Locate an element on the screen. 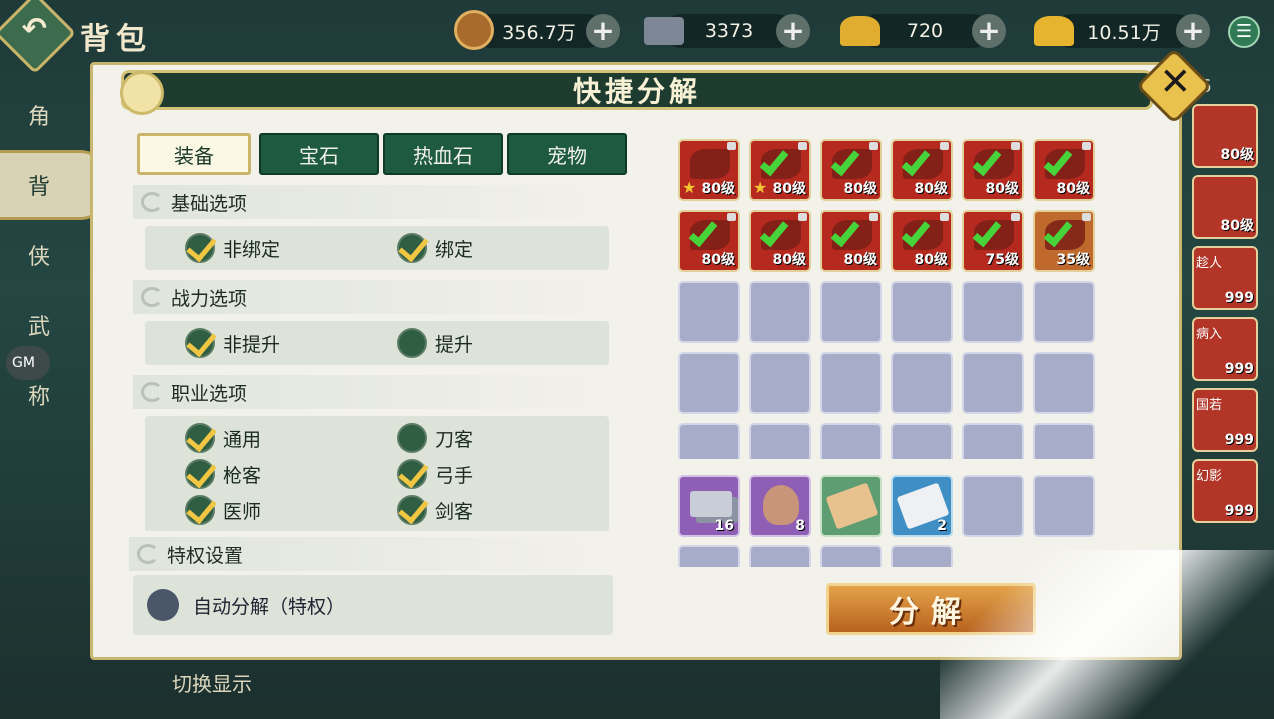 The image size is (1274, 719). auto-decompose-toggle: 自动分解（特权） is located at coordinates (373, 605).